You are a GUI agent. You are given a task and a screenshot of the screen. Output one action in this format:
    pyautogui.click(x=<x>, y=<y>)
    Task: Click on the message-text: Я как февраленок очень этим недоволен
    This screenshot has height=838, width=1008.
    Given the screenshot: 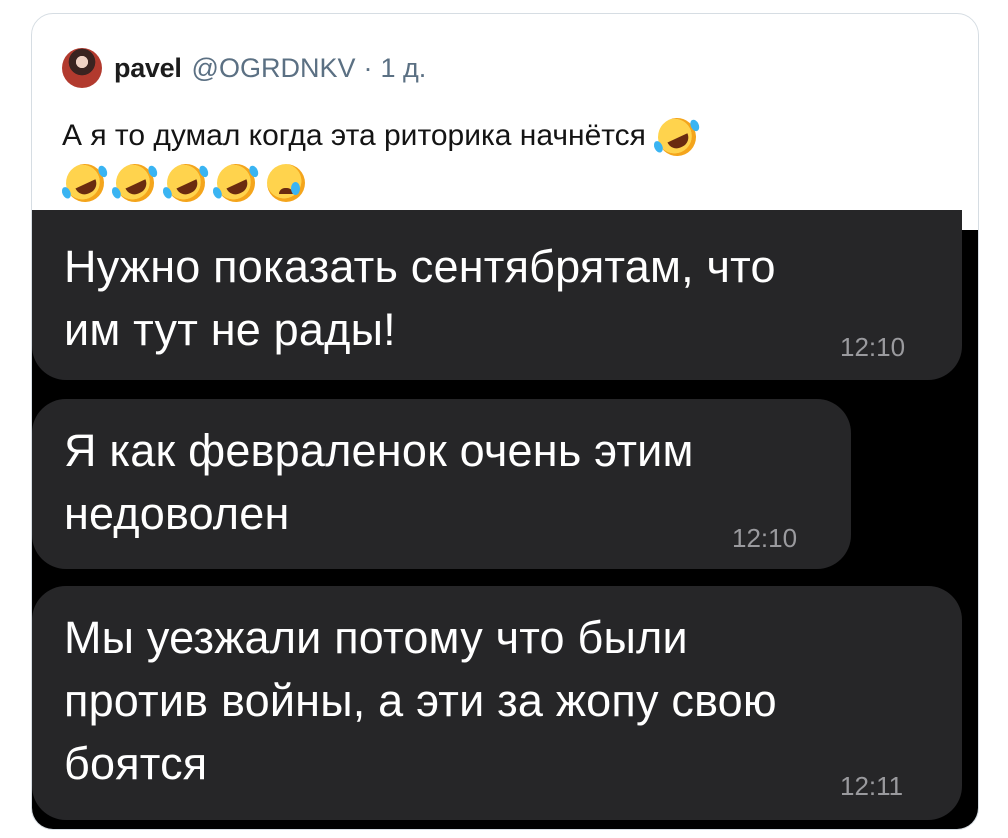 What is the action you would take?
    pyautogui.click(x=379, y=482)
    